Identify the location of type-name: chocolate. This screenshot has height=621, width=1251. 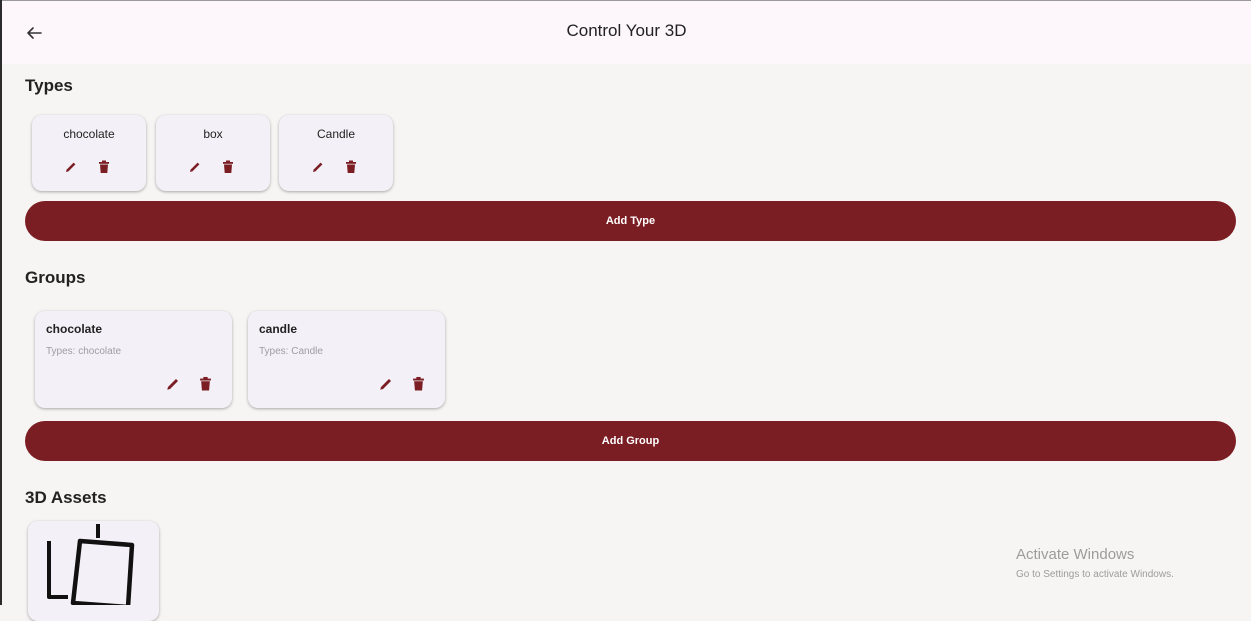
(89, 134).